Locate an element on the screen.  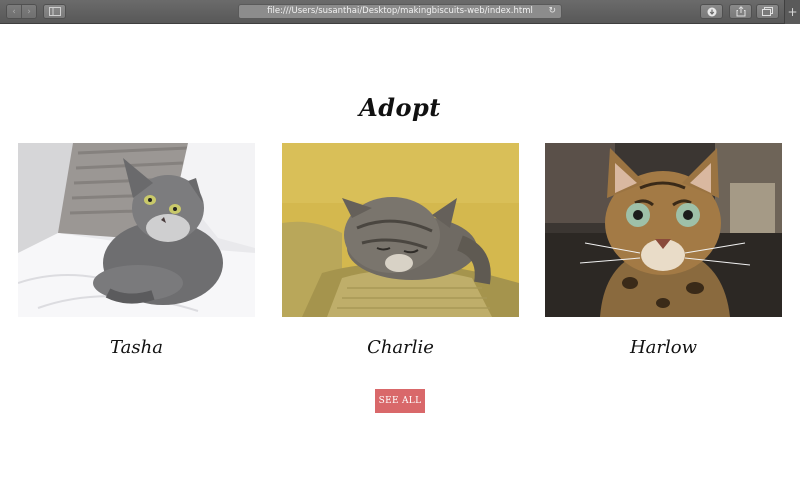
share-icon is located at coordinates (740, 11).